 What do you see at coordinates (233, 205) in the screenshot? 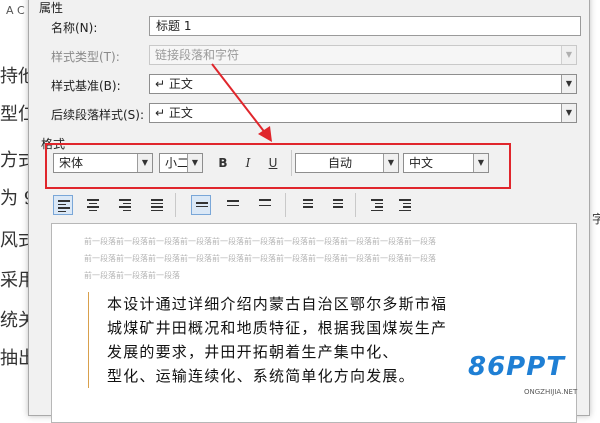
I see `one-half-spacing-button` at bounding box center [233, 205].